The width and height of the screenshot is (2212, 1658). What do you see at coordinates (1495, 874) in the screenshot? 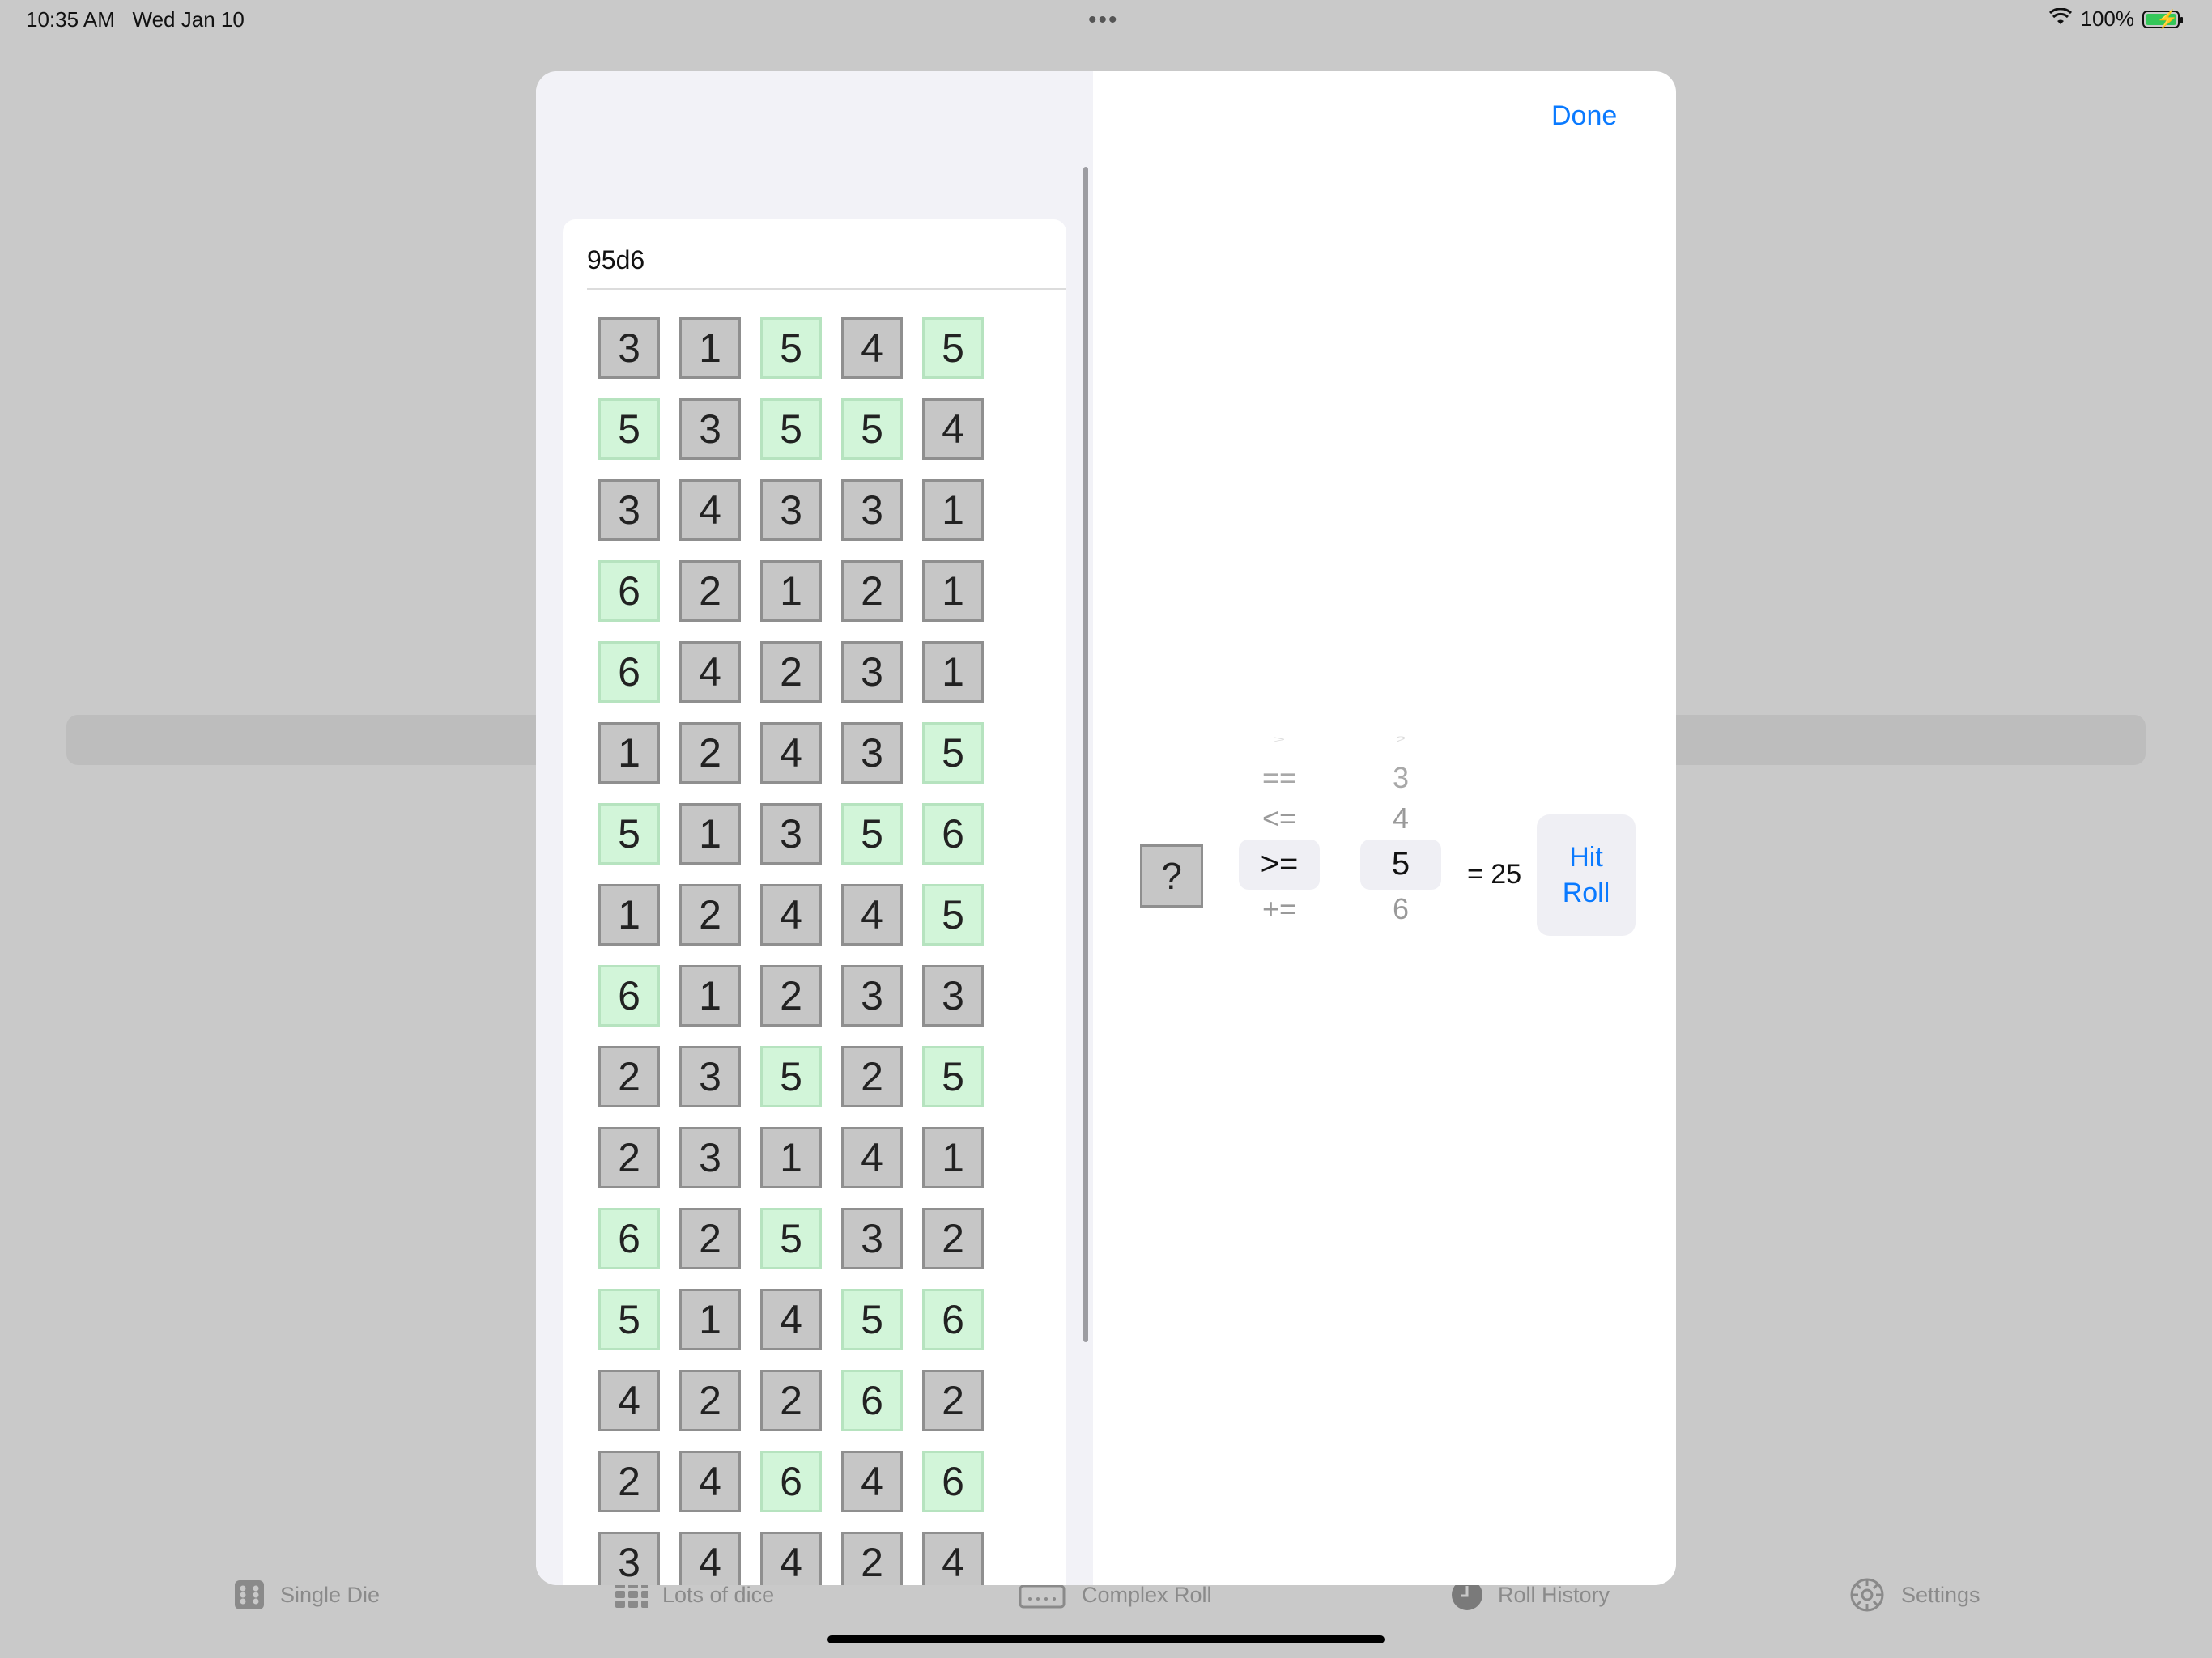
I see `hit-count-result: = 25` at bounding box center [1495, 874].